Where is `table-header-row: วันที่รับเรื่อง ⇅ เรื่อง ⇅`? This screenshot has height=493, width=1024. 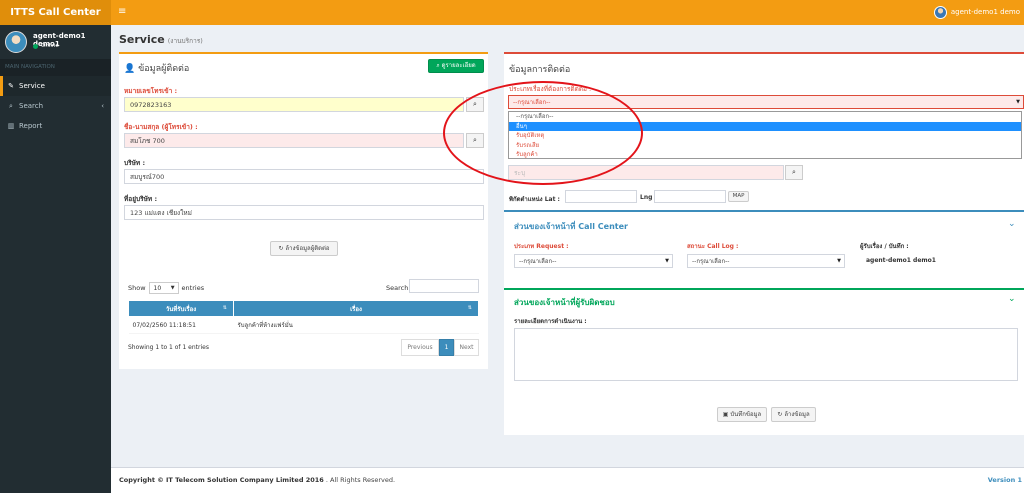 table-header-row: วันที่รับเรื่อง ⇅ เรื่อง ⇅ is located at coordinates (303, 308).